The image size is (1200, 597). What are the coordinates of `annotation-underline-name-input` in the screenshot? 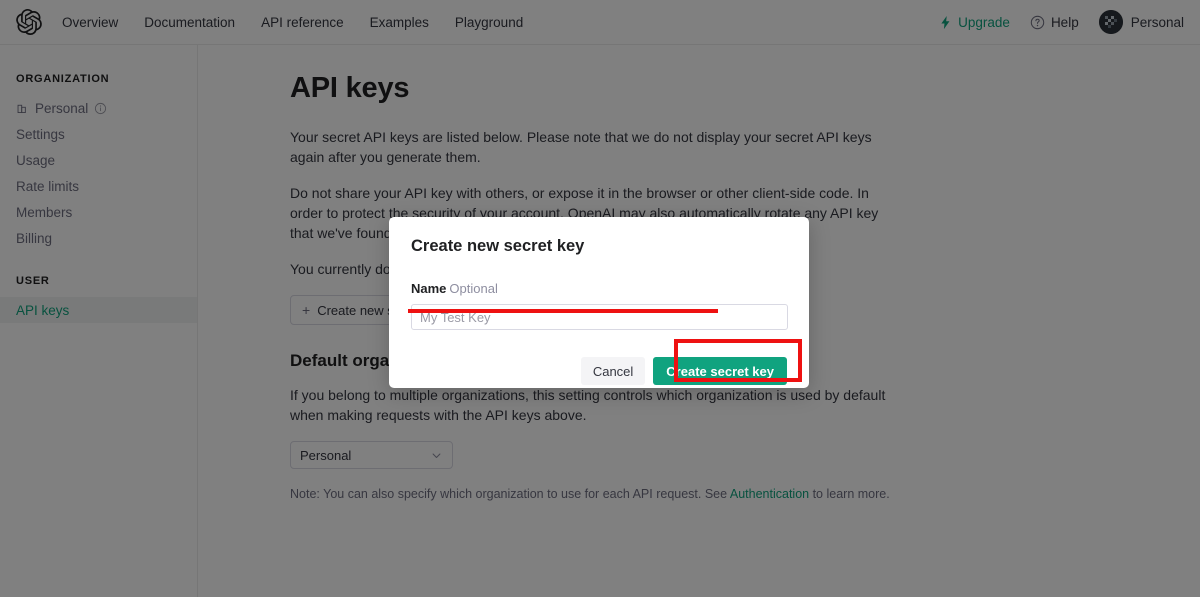 It's located at (563, 311).